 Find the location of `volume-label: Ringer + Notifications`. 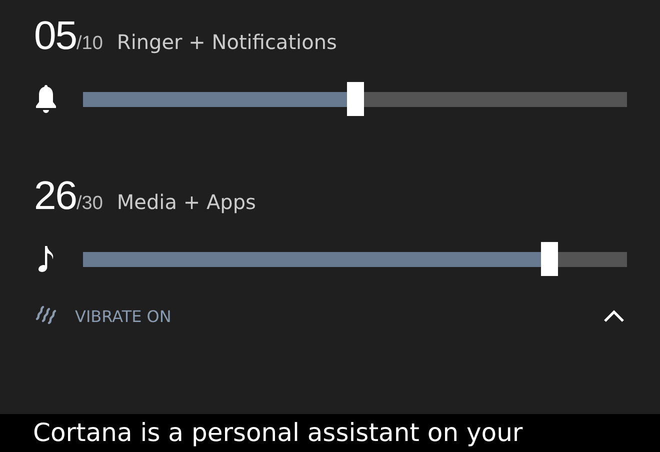

volume-label: Ringer + Notifications is located at coordinates (226, 42).